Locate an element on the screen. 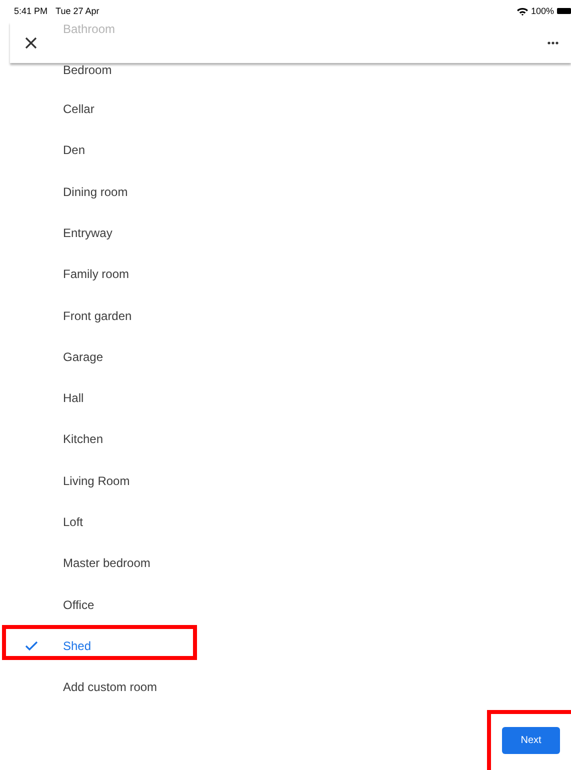  checkmark-icon is located at coordinates (31, 645).